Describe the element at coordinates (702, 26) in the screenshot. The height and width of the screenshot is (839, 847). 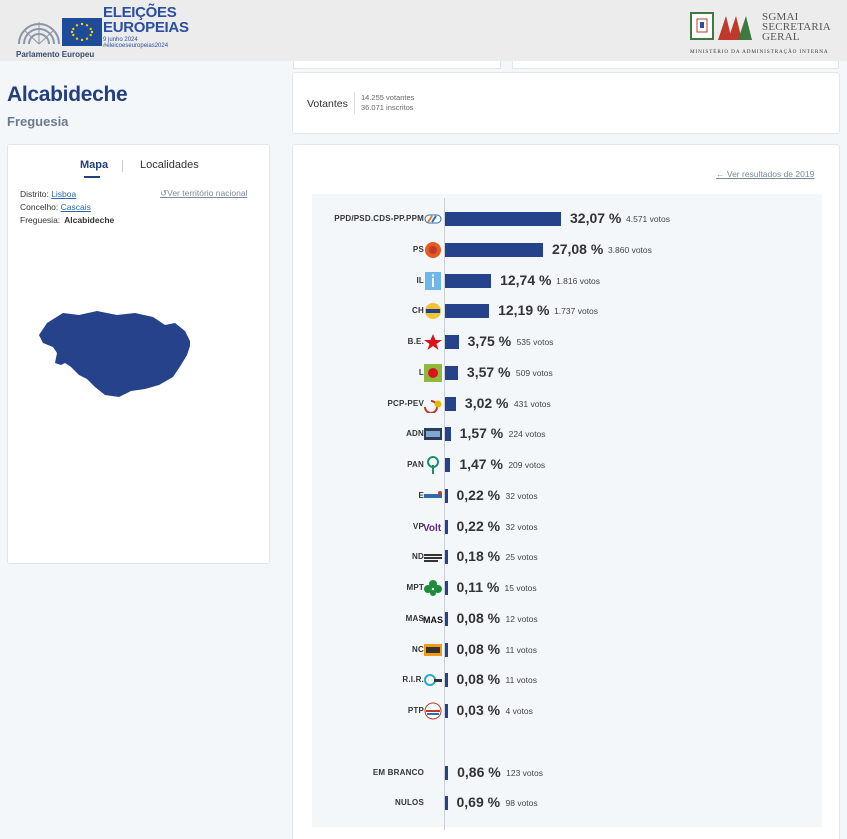
I see `portugal-crest-icon` at that location.